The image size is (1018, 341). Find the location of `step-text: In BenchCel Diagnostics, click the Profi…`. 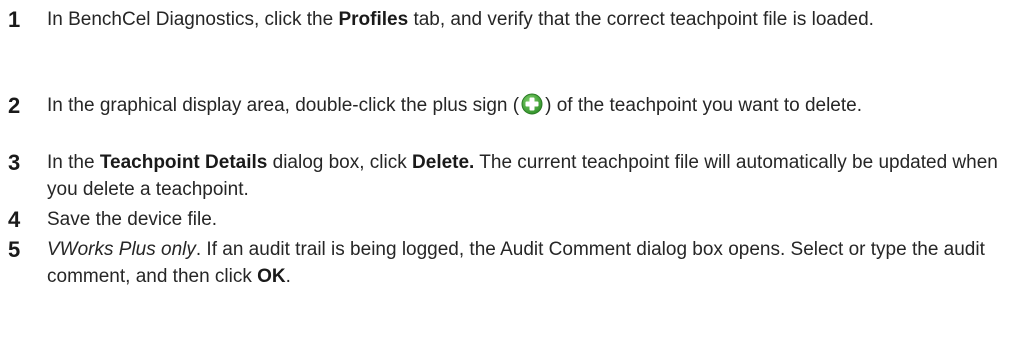

step-text: In BenchCel Diagnostics, click the Profi… is located at coordinates (527, 19).